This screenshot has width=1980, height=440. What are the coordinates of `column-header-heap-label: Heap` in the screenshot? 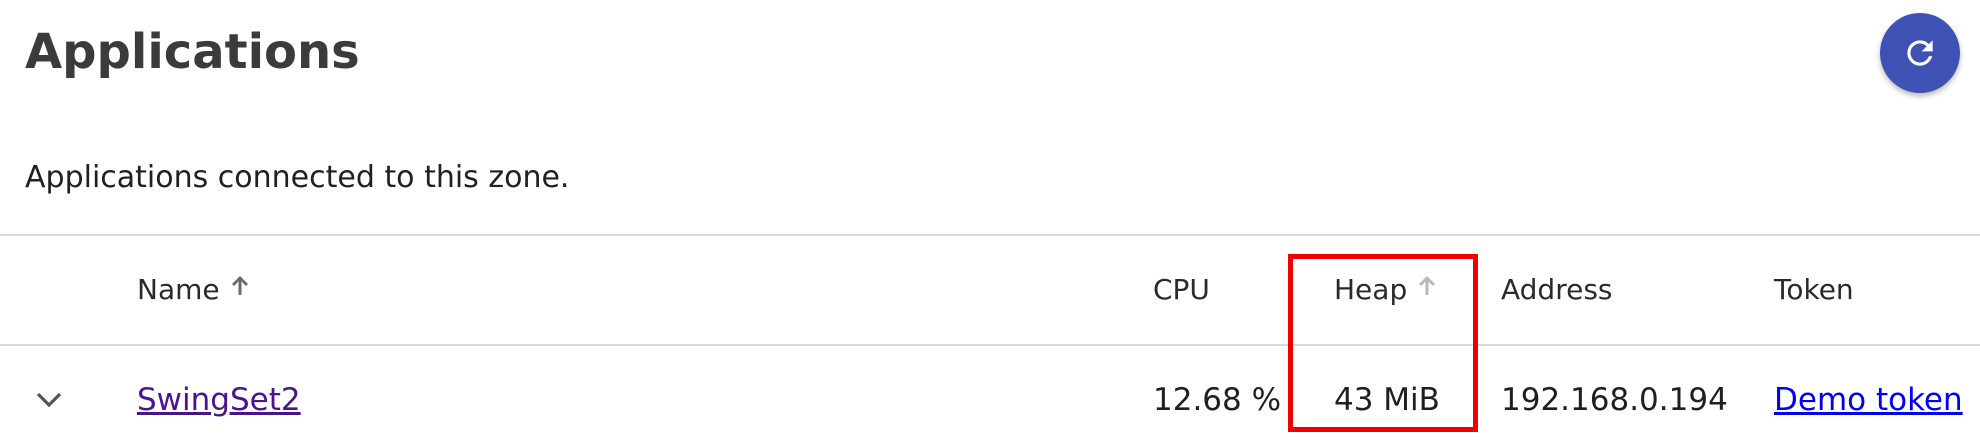 It's located at (1371, 289).